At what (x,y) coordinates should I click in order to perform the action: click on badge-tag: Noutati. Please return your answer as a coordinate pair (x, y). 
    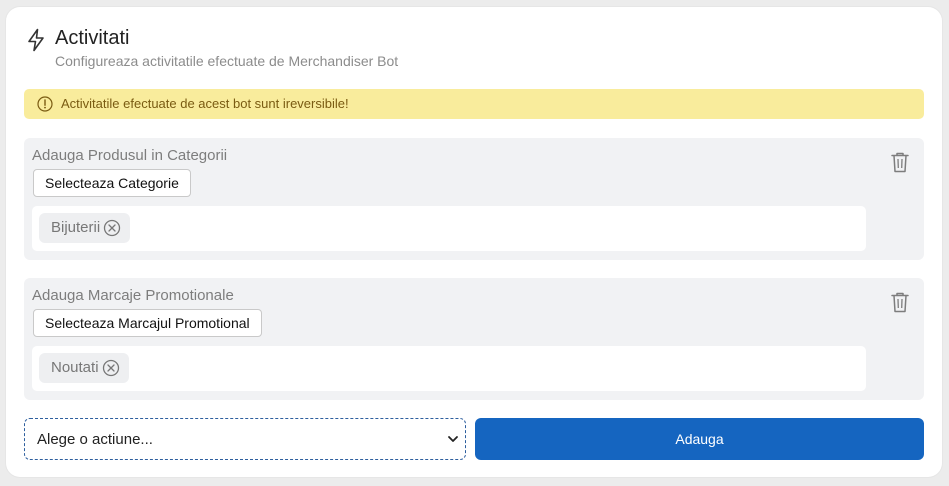
    Looking at the image, I should click on (84, 368).